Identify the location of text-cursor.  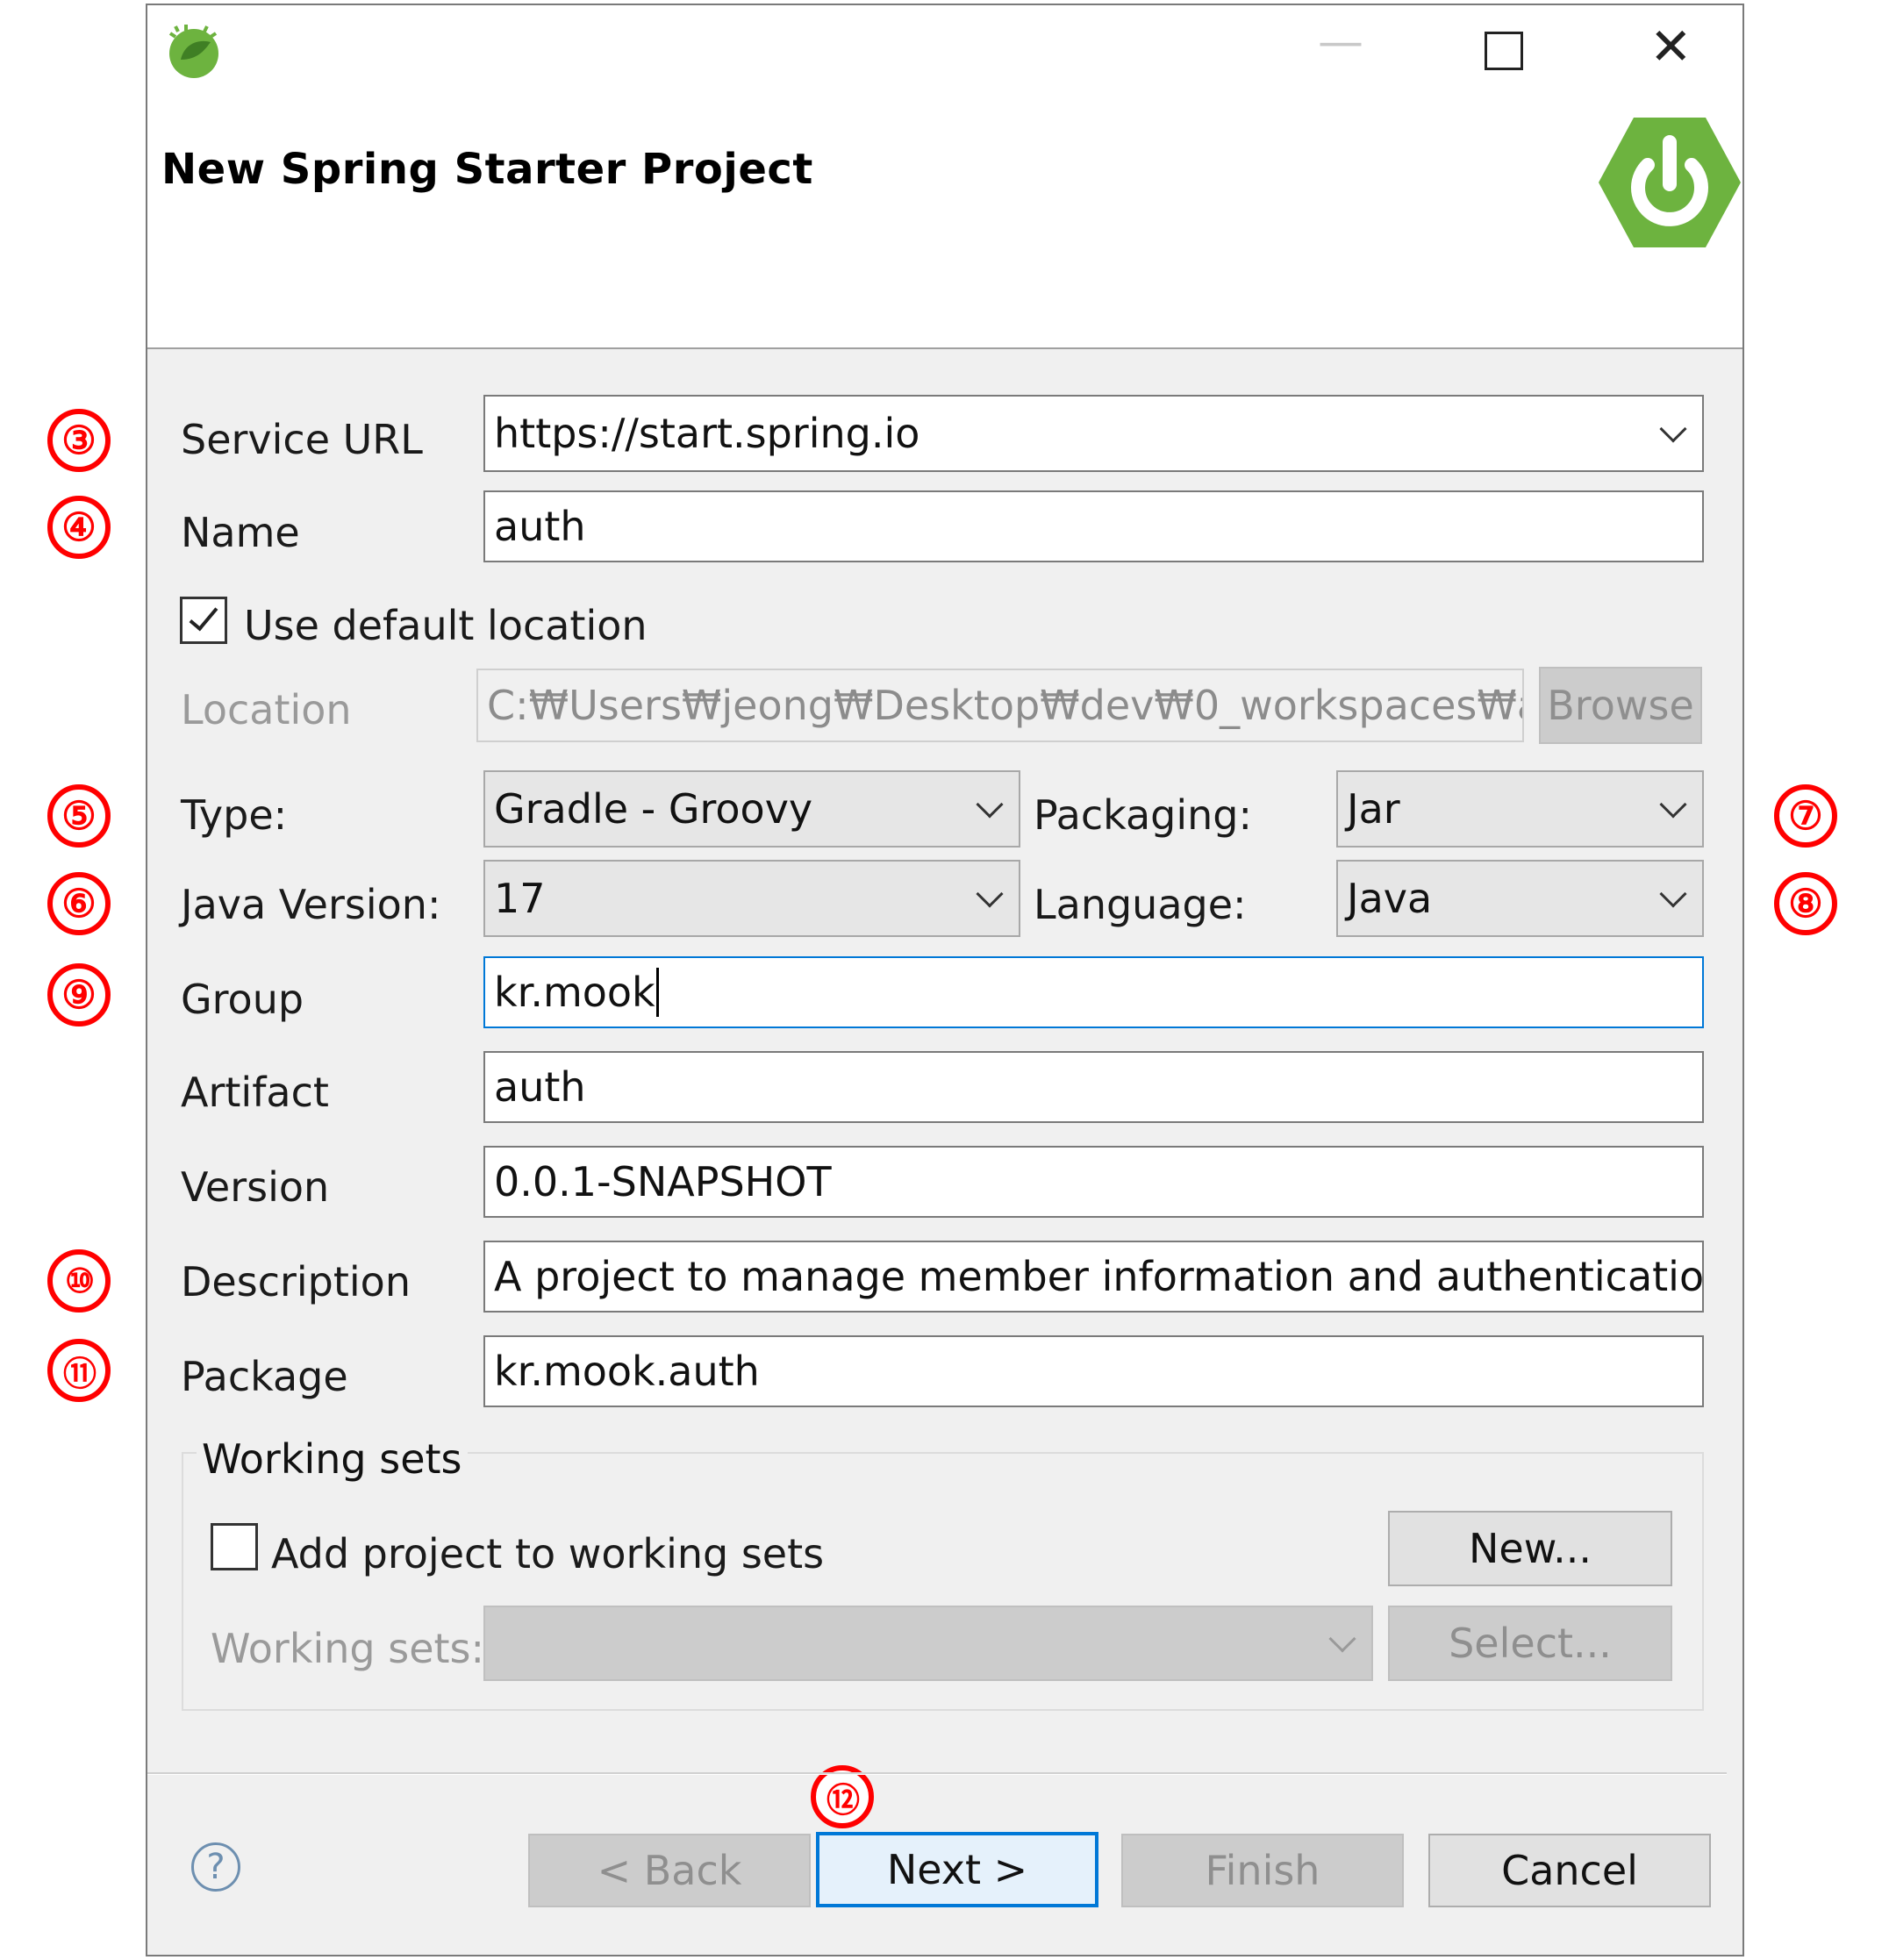
(657, 992).